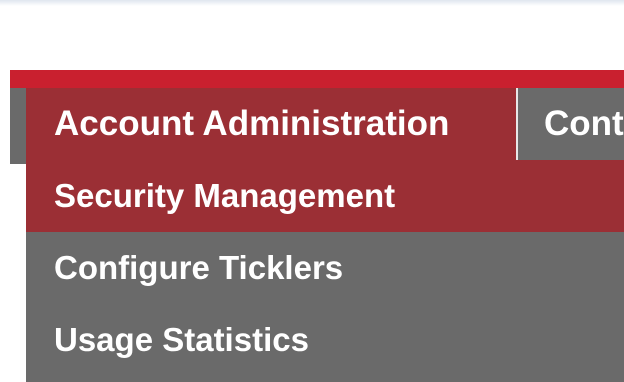 Image resolution: width=624 pixels, height=382 pixels. Describe the element at coordinates (181, 339) in the screenshot. I see `menu-item-label: Usage Statistics` at that location.